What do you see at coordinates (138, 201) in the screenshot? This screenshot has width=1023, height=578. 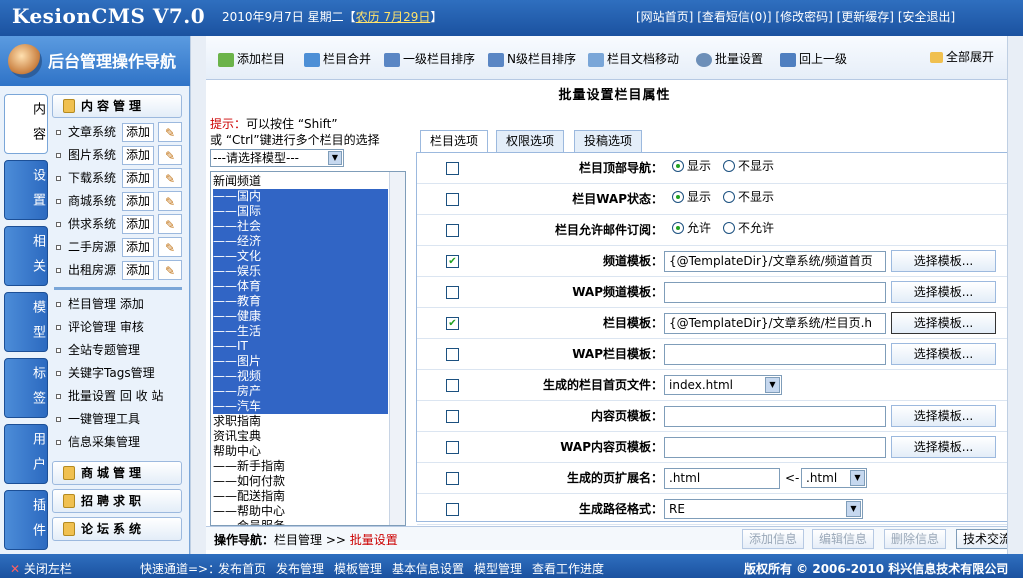 I see `add-shop-button: 添加` at bounding box center [138, 201].